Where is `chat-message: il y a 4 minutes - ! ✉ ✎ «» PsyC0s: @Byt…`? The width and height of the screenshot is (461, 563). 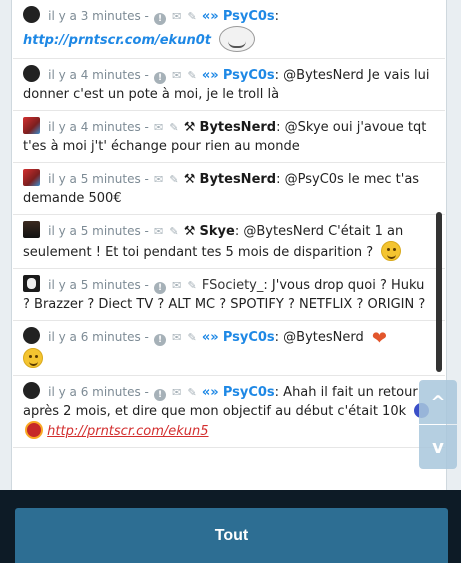
chat-message: il y a 4 minutes - ! ✉ ✎ «» PsyC0s: @Byt… is located at coordinates (229, 85).